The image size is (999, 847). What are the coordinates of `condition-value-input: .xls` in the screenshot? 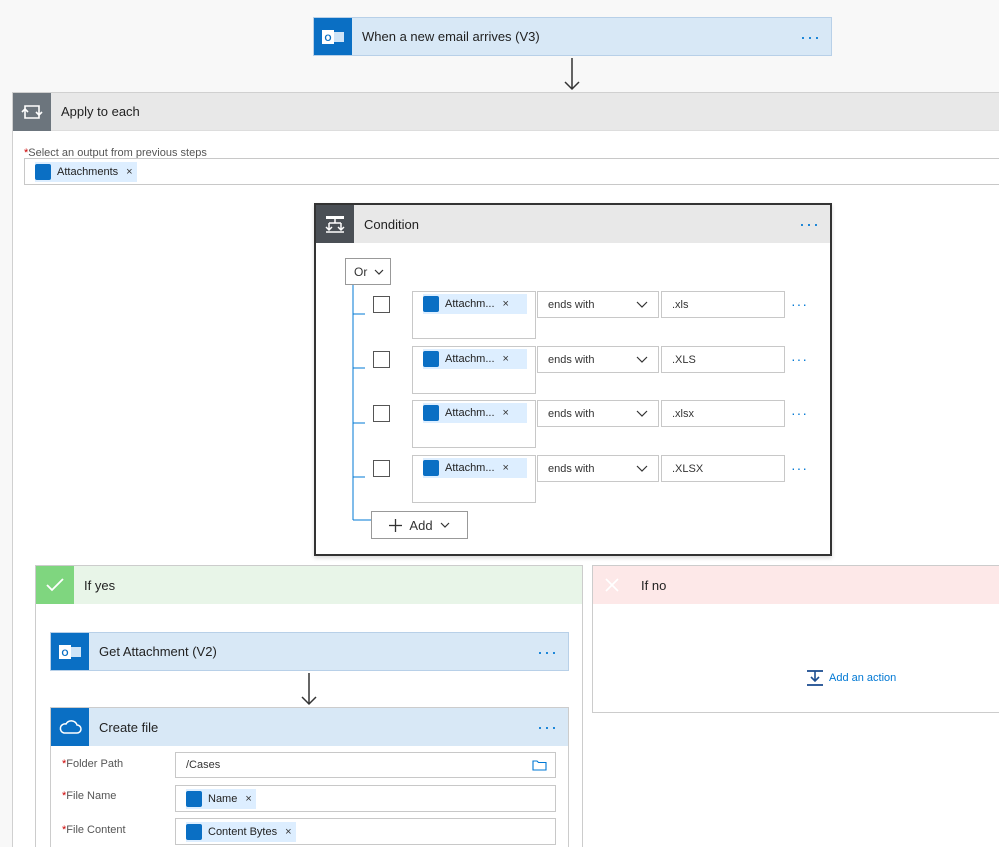 It's located at (723, 304).